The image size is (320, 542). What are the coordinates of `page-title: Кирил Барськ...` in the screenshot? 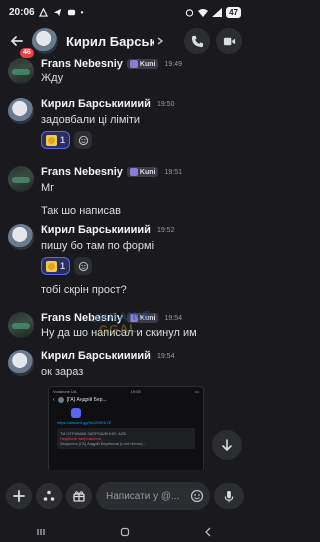 It's located at (110, 41).